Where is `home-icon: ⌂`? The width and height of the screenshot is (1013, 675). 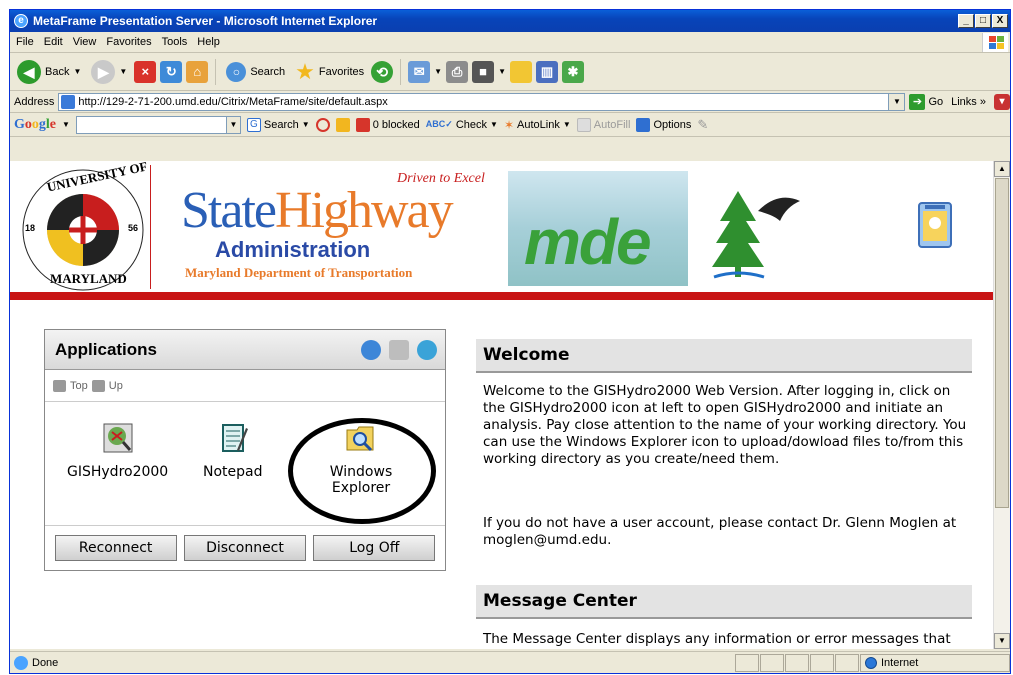
home-icon: ⌂ is located at coordinates (197, 71).